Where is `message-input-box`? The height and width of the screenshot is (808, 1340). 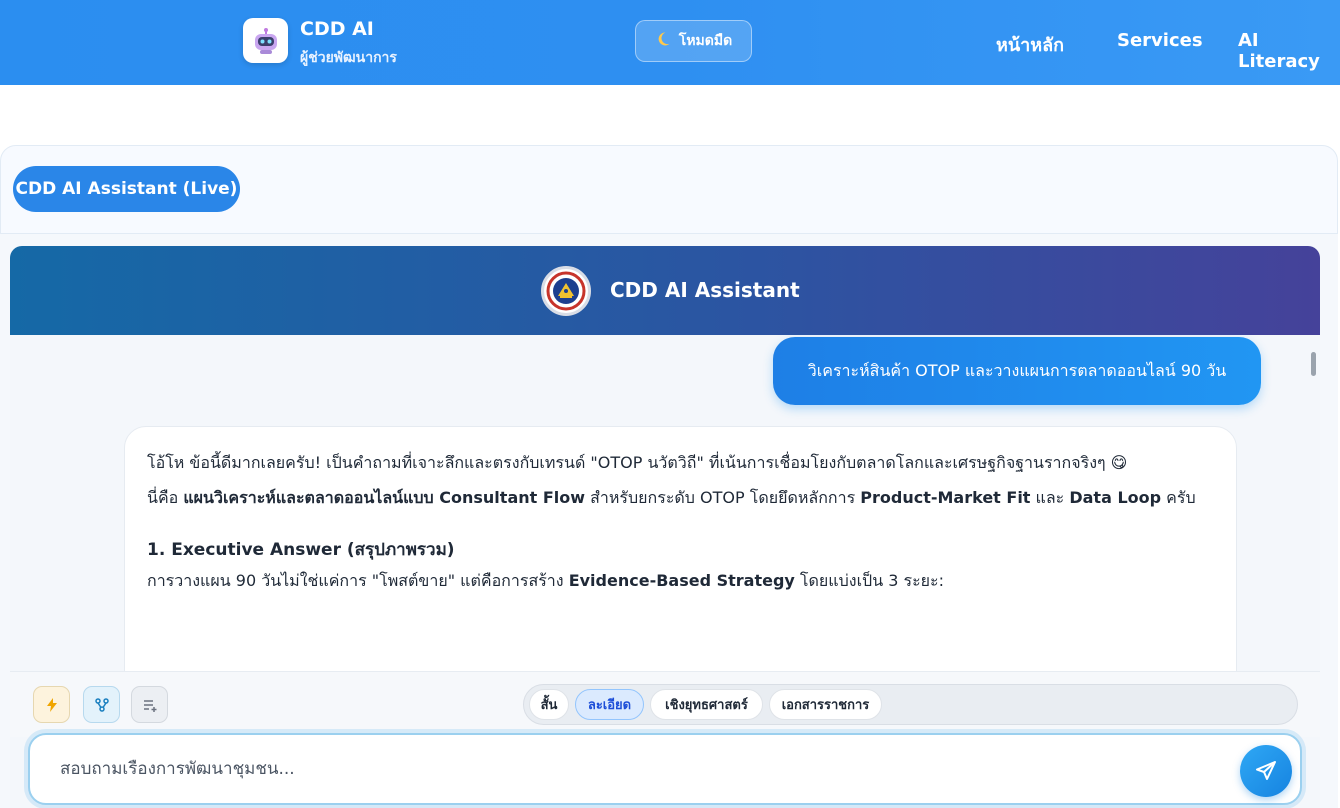 message-input-box is located at coordinates (665, 769).